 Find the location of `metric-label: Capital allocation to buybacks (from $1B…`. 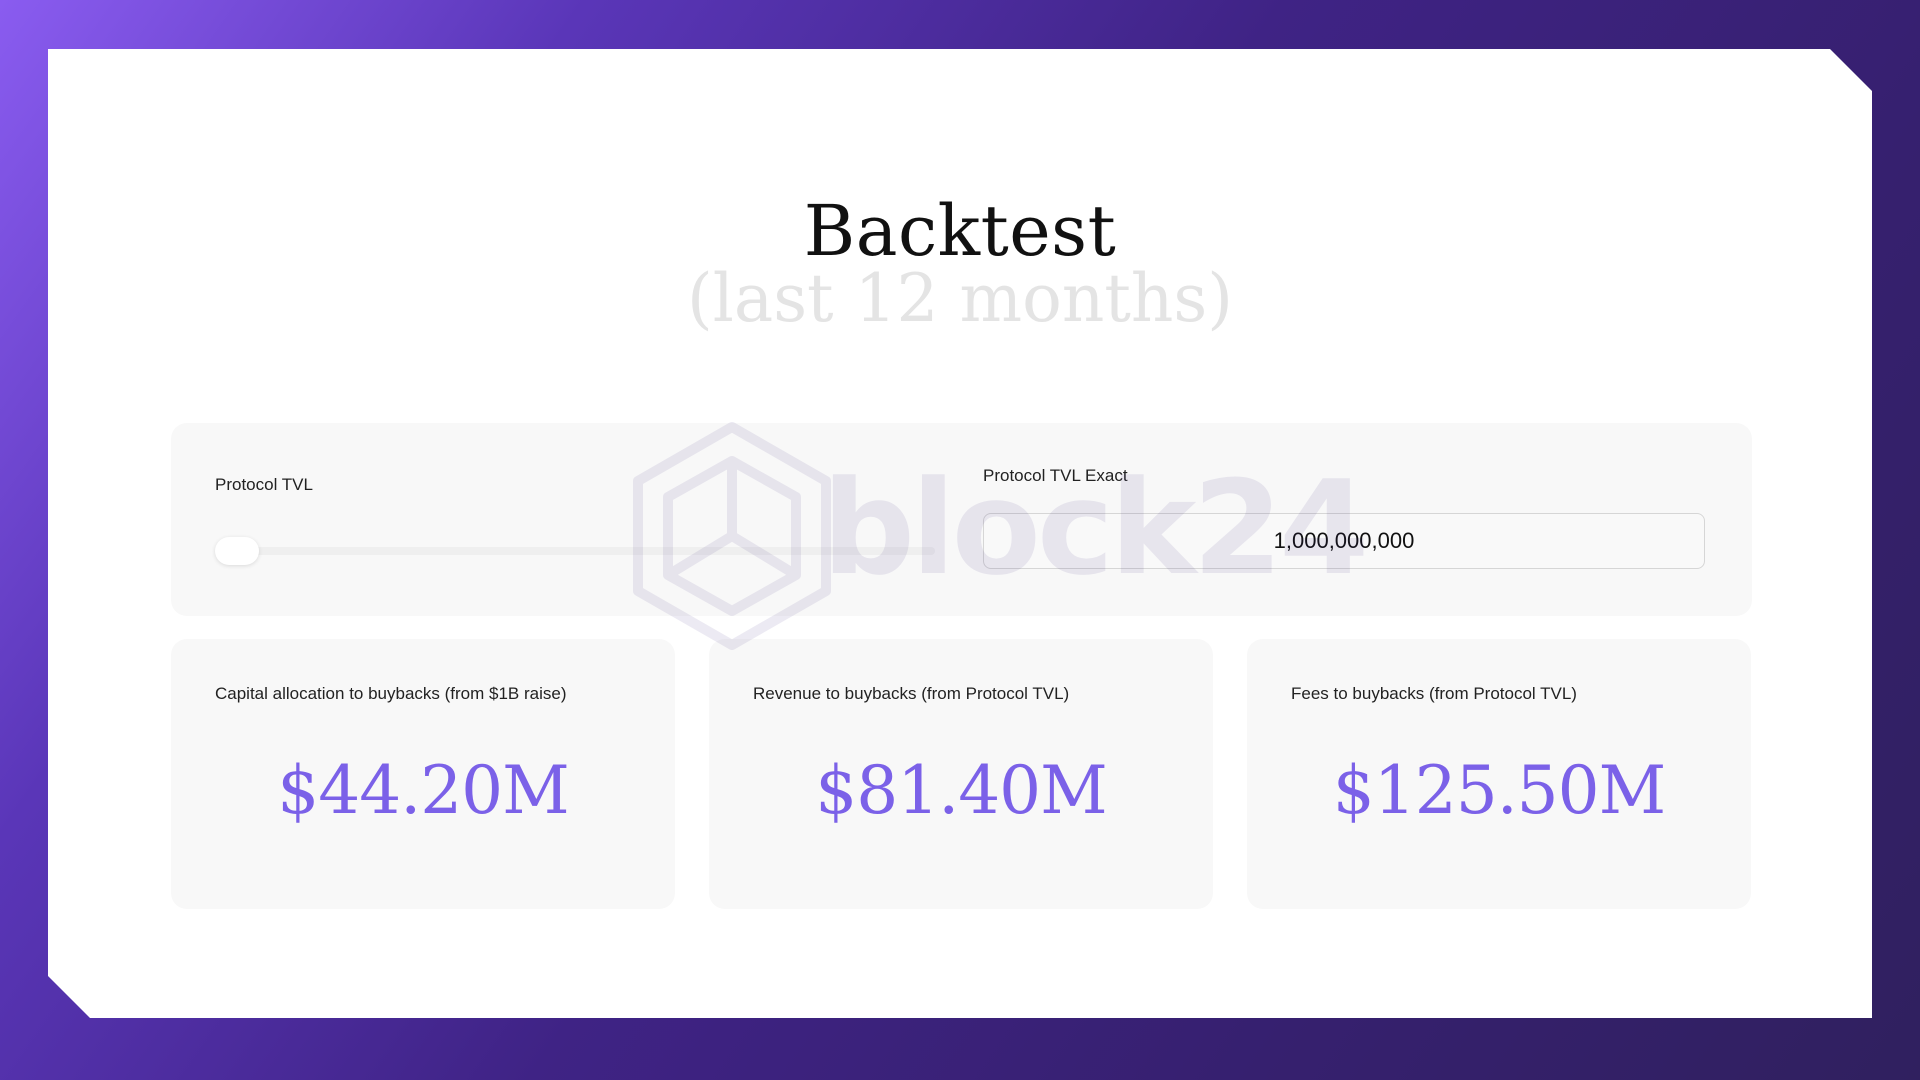

metric-label: Capital allocation to buybacks (from $1B… is located at coordinates (391, 693).